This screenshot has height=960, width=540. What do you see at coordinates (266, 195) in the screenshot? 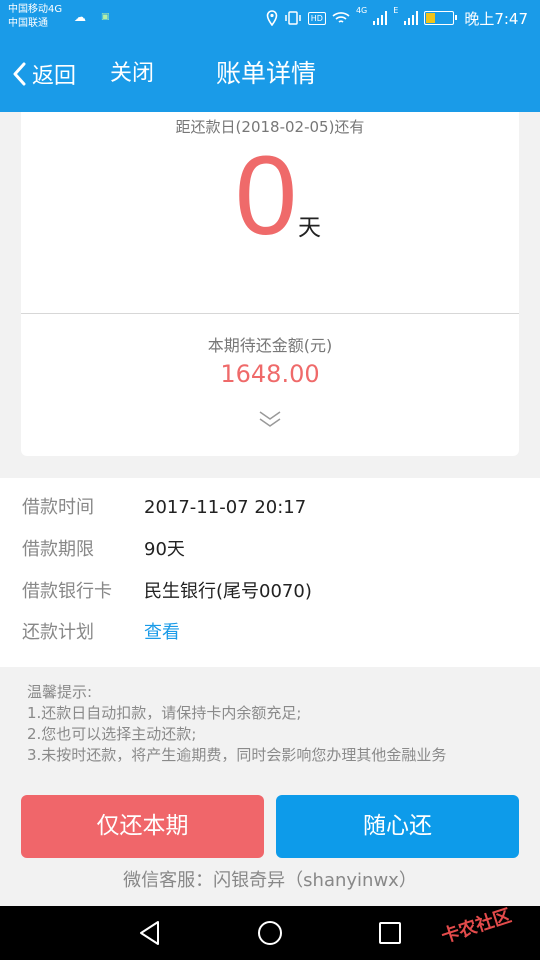
I see `days-remaining: 0` at bounding box center [266, 195].